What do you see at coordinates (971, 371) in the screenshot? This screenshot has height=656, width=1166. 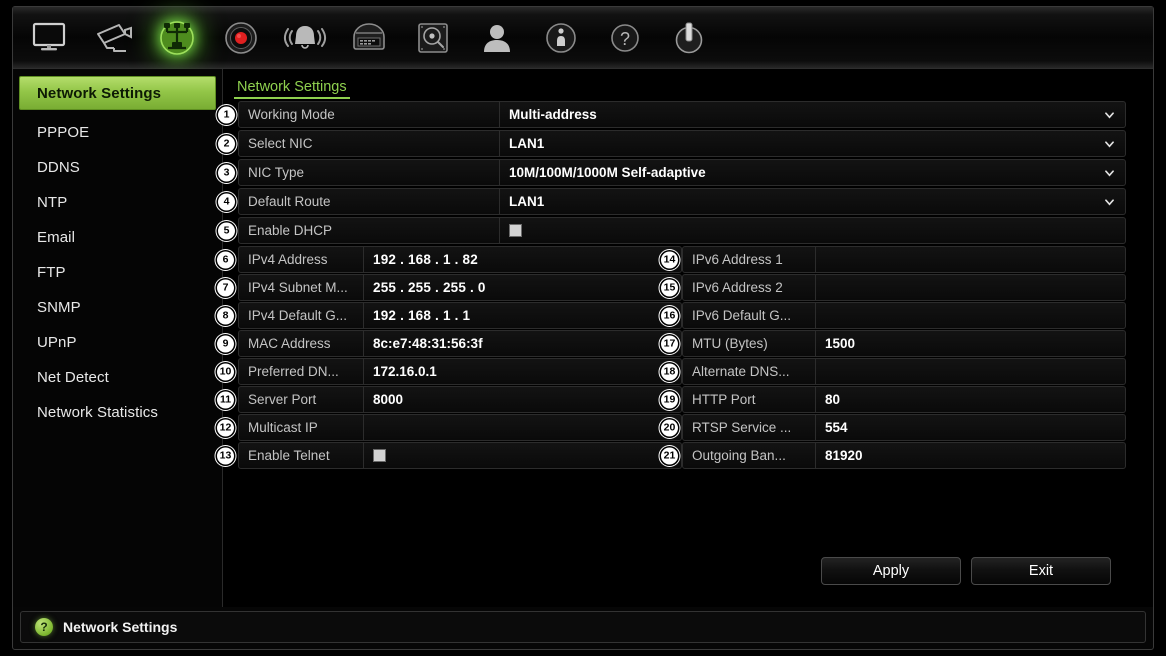 I see `alternate-dns-input` at bounding box center [971, 371].